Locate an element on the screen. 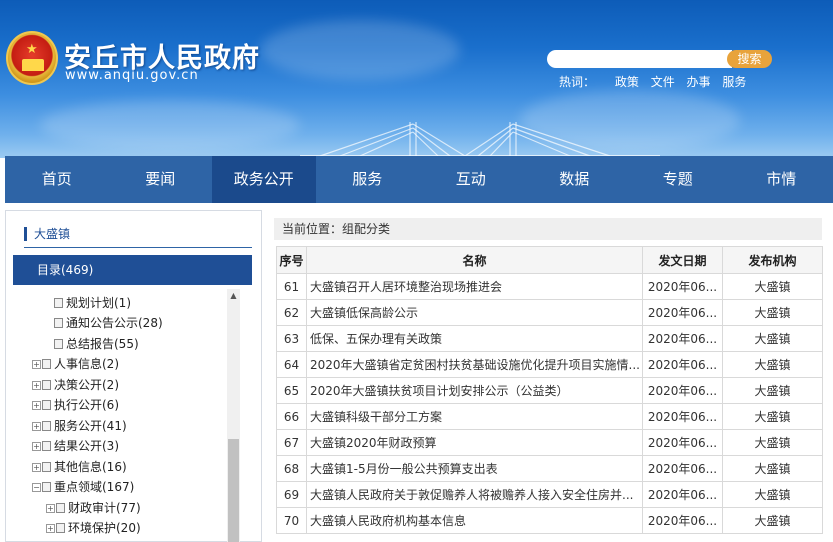 This screenshot has height=542, width=833. tree-item: + 财政审计(77) is located at coordinates (93, 508).